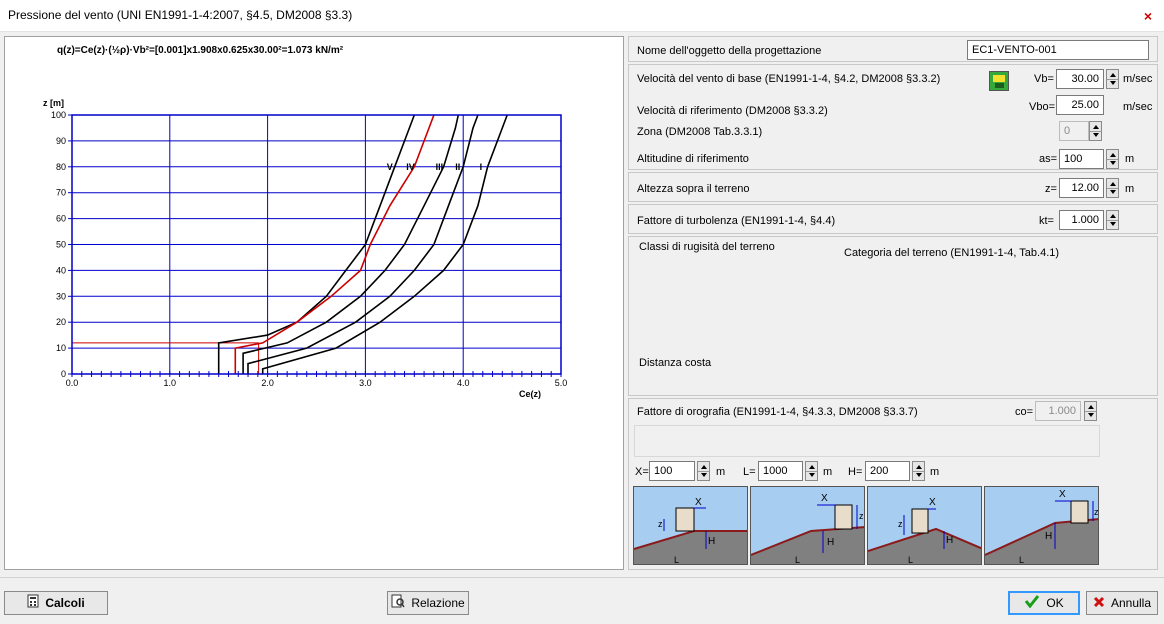 The width and height of the screenshot is (1164, 624). What do you see at coordinates (463, 383) in the screenshot?
I see `x-tick-label: 4.0` at bounding box center [463, 383].